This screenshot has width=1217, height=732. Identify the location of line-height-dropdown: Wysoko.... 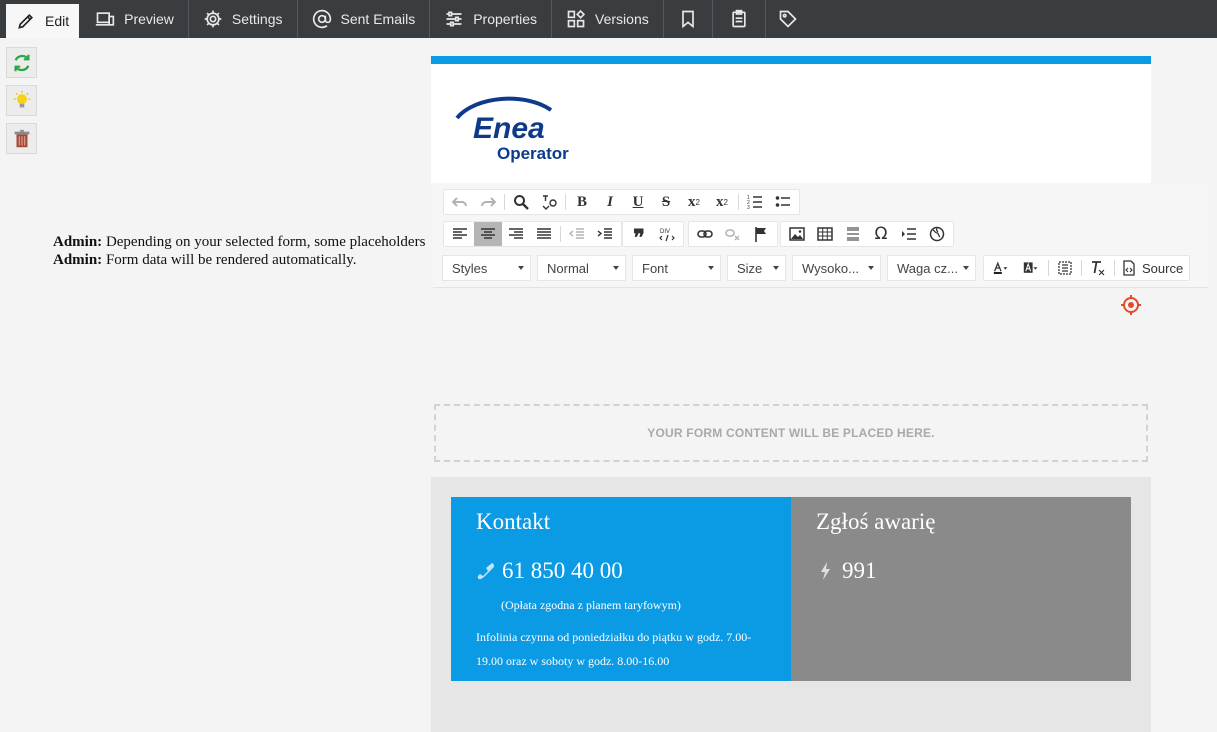
(836, 268).